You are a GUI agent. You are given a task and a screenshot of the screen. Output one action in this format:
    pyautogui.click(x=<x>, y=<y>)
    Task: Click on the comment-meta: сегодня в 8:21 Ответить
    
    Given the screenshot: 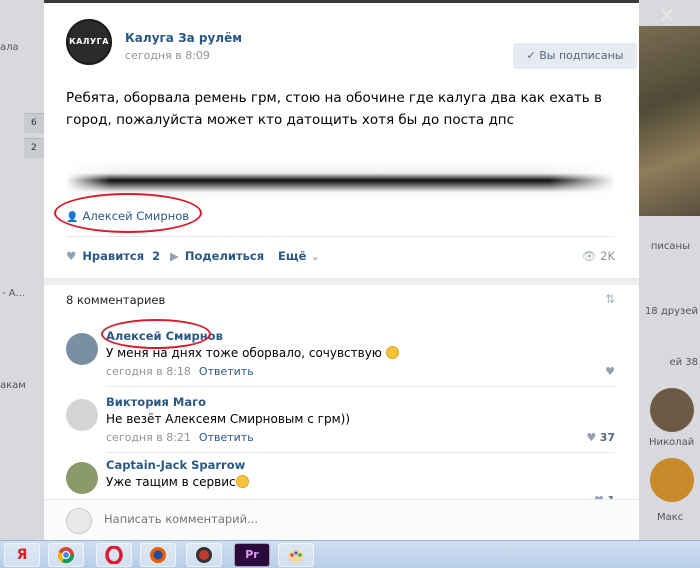 What is the action you would take?
    pyautogui.click(x=180, y=437)
    